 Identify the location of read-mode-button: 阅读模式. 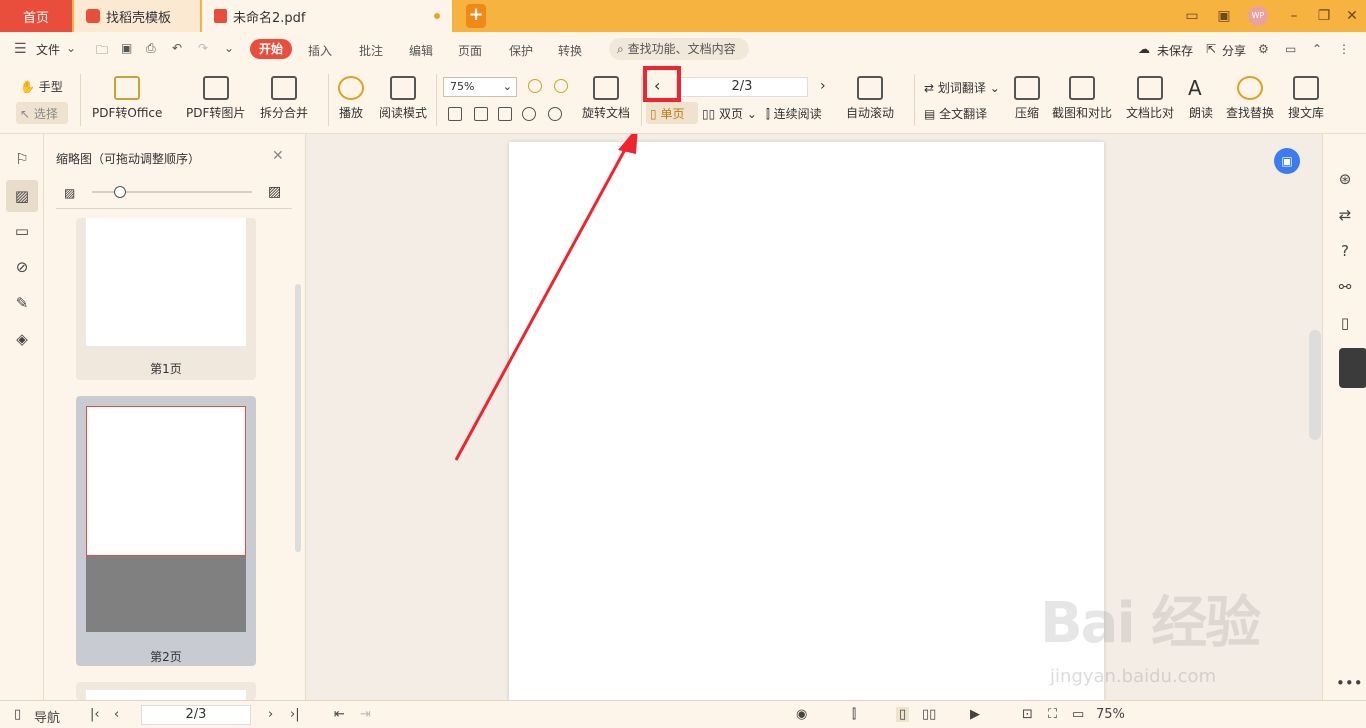
(403, 98).